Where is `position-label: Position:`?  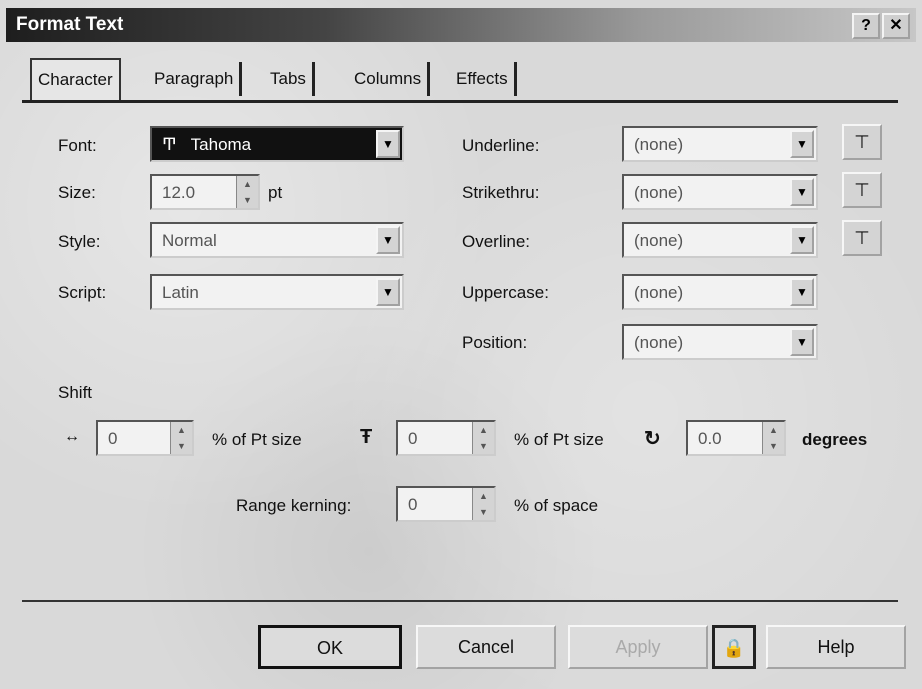
position-label: Position: is located at coordinates (495, 342).